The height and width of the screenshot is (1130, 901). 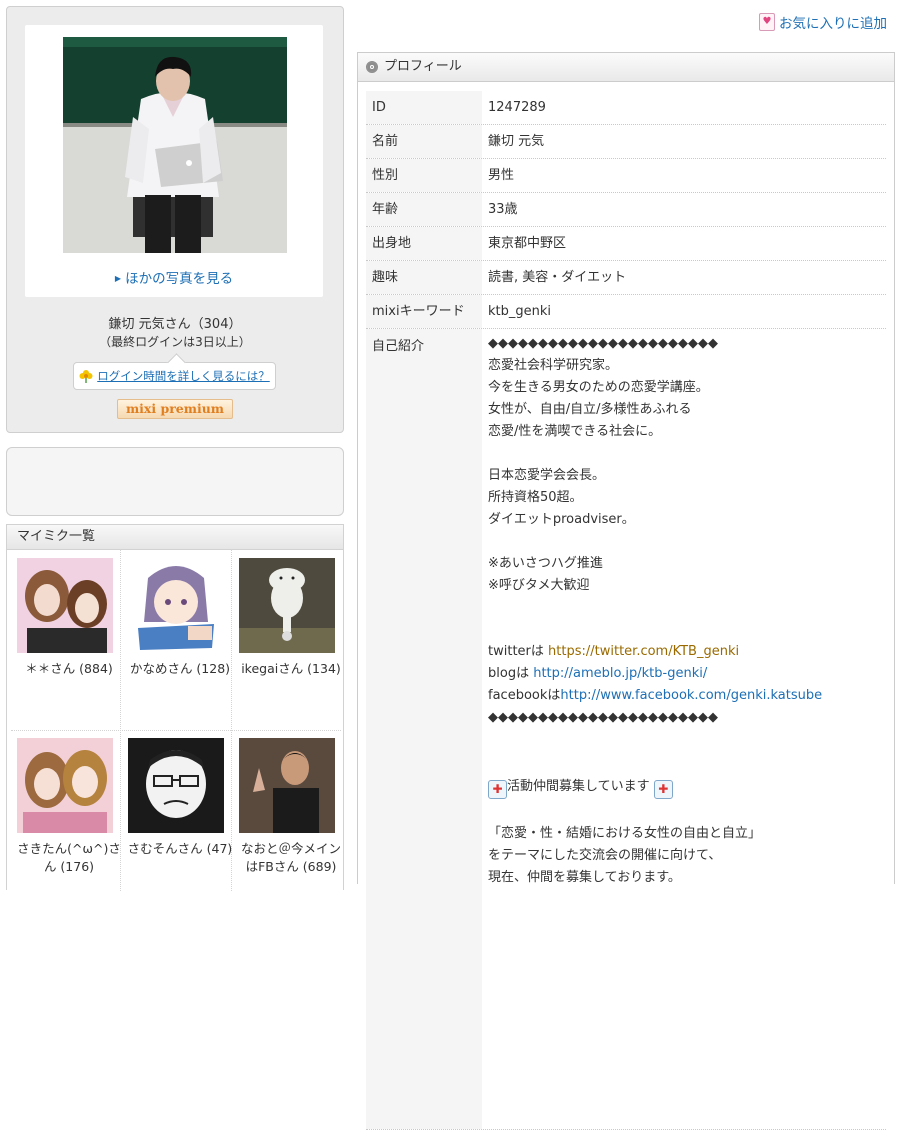 What do you see at coordinates (590, 409) in the screenshot?
I see `intro-line: 女性が、自由/自立/多様性あふれる` at bounding box center [590, 409].